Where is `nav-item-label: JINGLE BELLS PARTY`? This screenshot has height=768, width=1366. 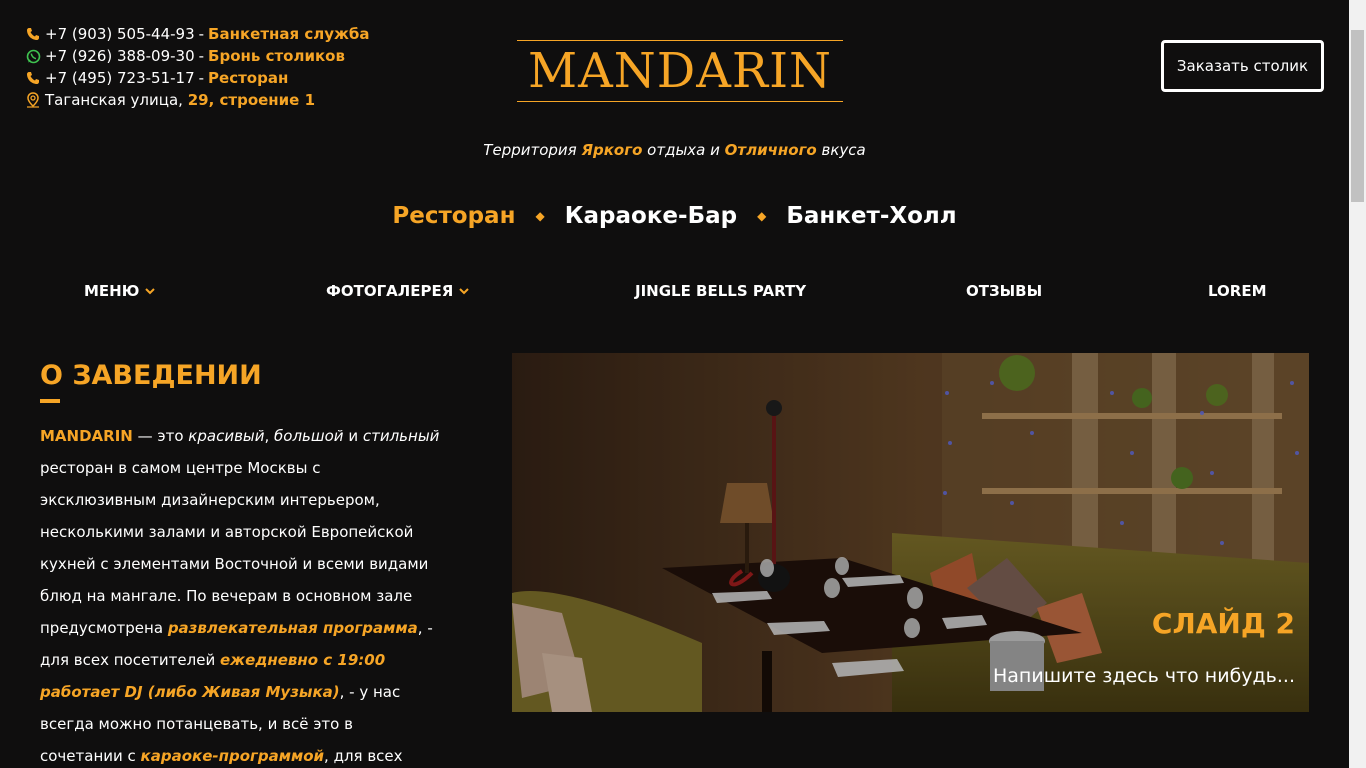
nav-item-label: JINGLE BELLS PARTY is located at coordinates (721, 291).